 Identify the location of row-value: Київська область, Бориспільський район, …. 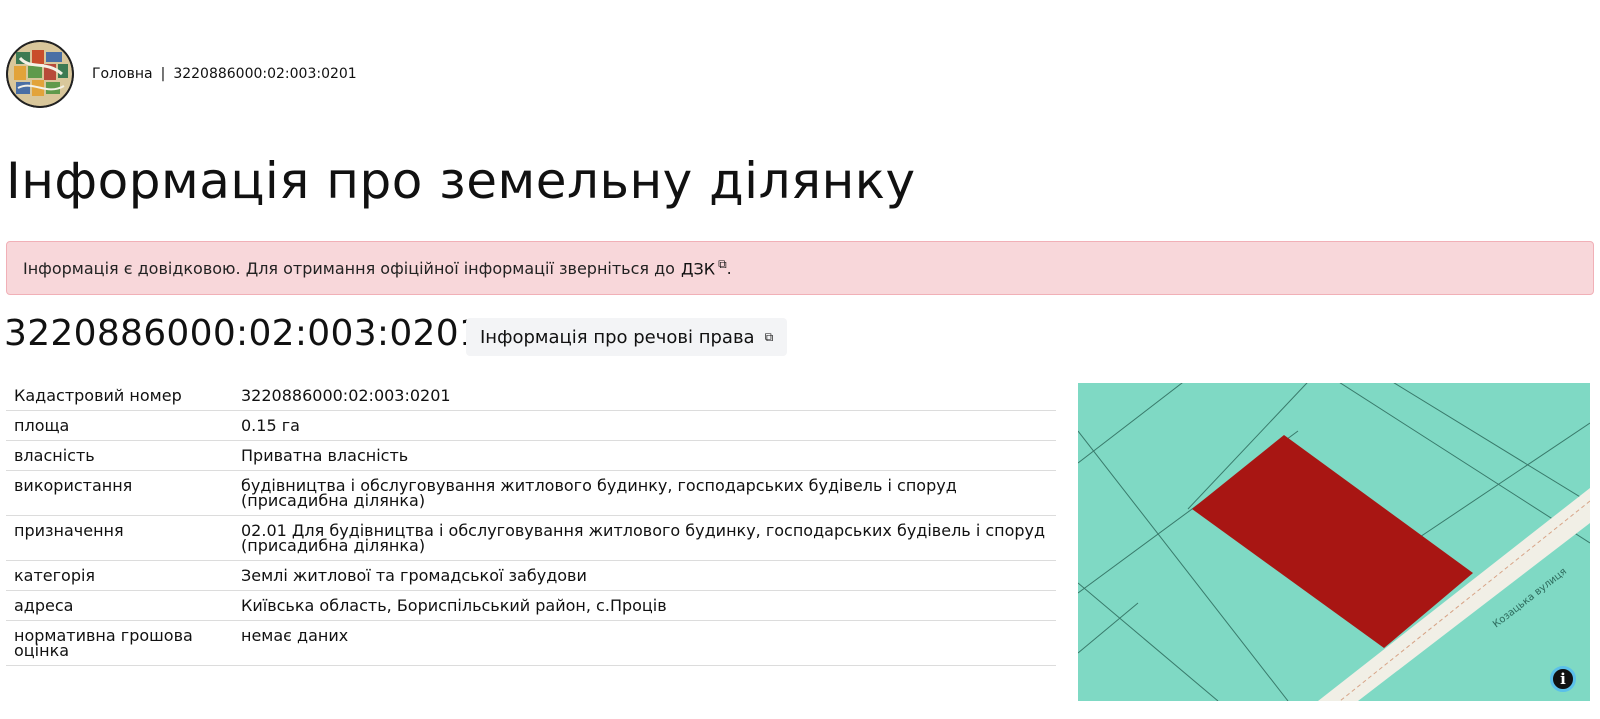
(644, 605).